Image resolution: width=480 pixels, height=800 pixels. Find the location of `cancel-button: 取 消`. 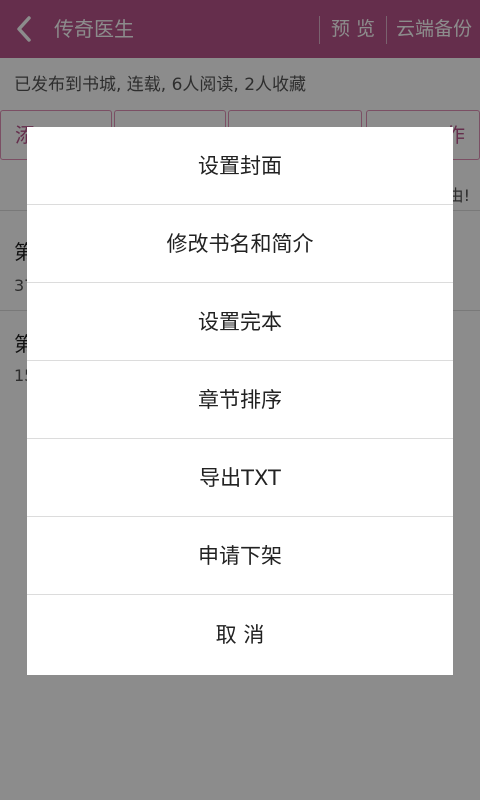

cancel-button: 取 消 is located at coordinates (240, 635).